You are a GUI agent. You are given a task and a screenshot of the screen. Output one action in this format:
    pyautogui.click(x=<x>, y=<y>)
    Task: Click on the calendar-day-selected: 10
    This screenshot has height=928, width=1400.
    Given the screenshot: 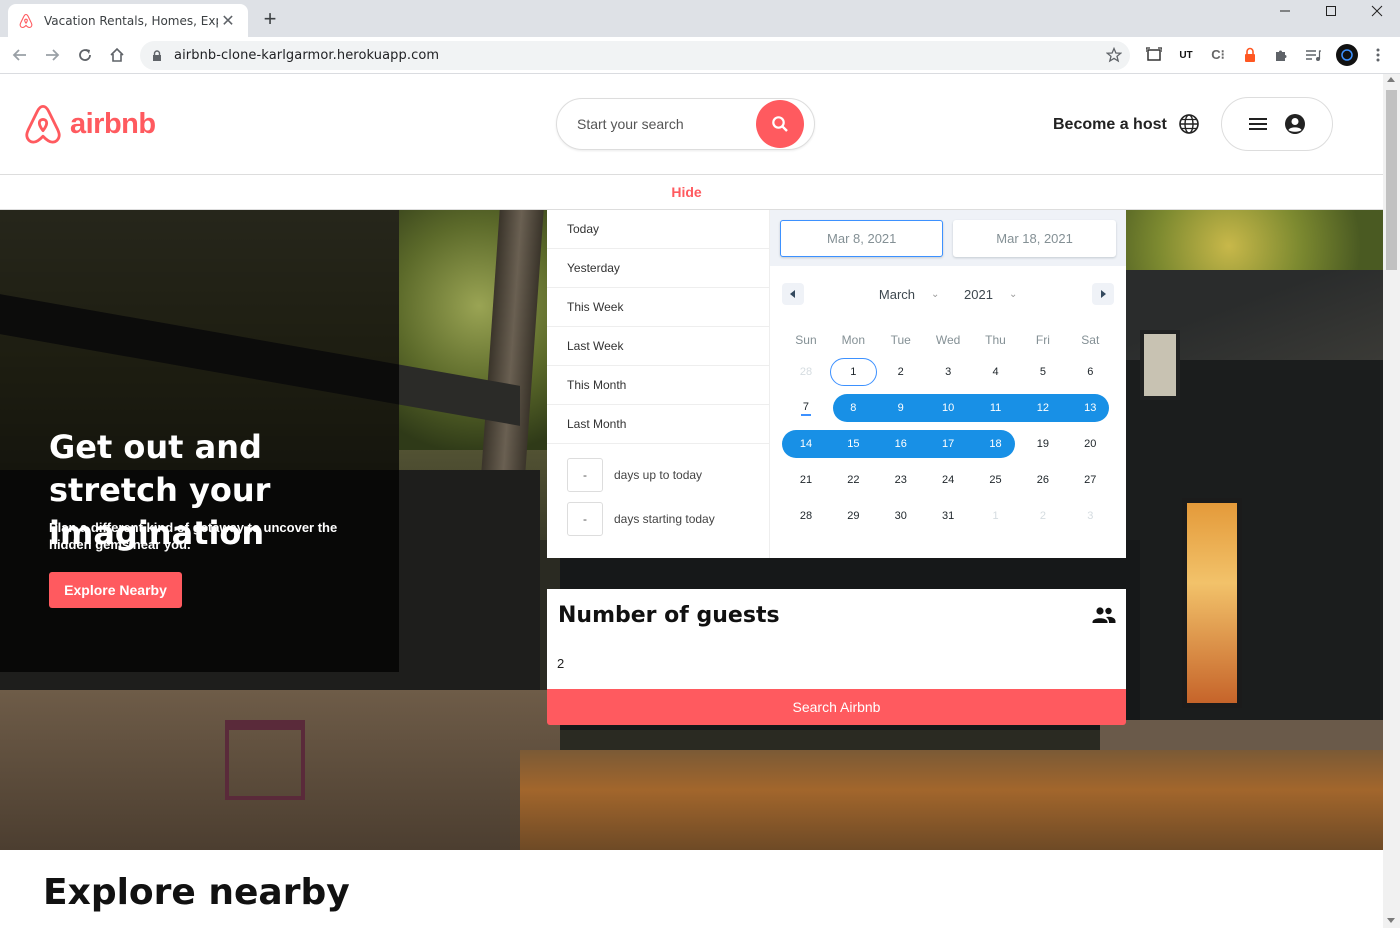 What is the action you would take?
    pyautogui.click(x=947, y=408)
    